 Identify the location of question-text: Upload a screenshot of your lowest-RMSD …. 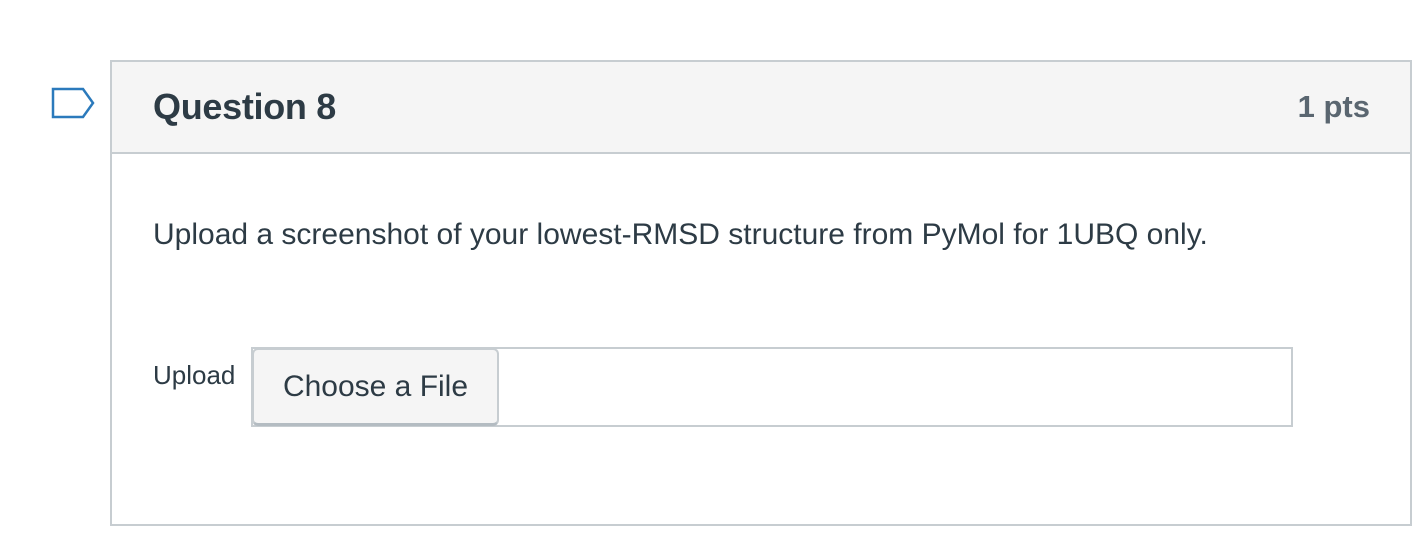
(680, 234).